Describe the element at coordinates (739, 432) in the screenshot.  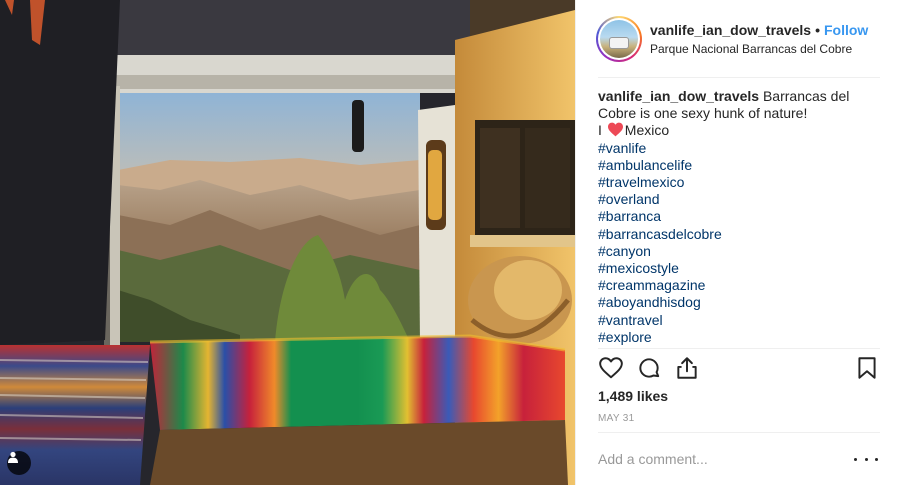
I see `comment-divider` at that location.